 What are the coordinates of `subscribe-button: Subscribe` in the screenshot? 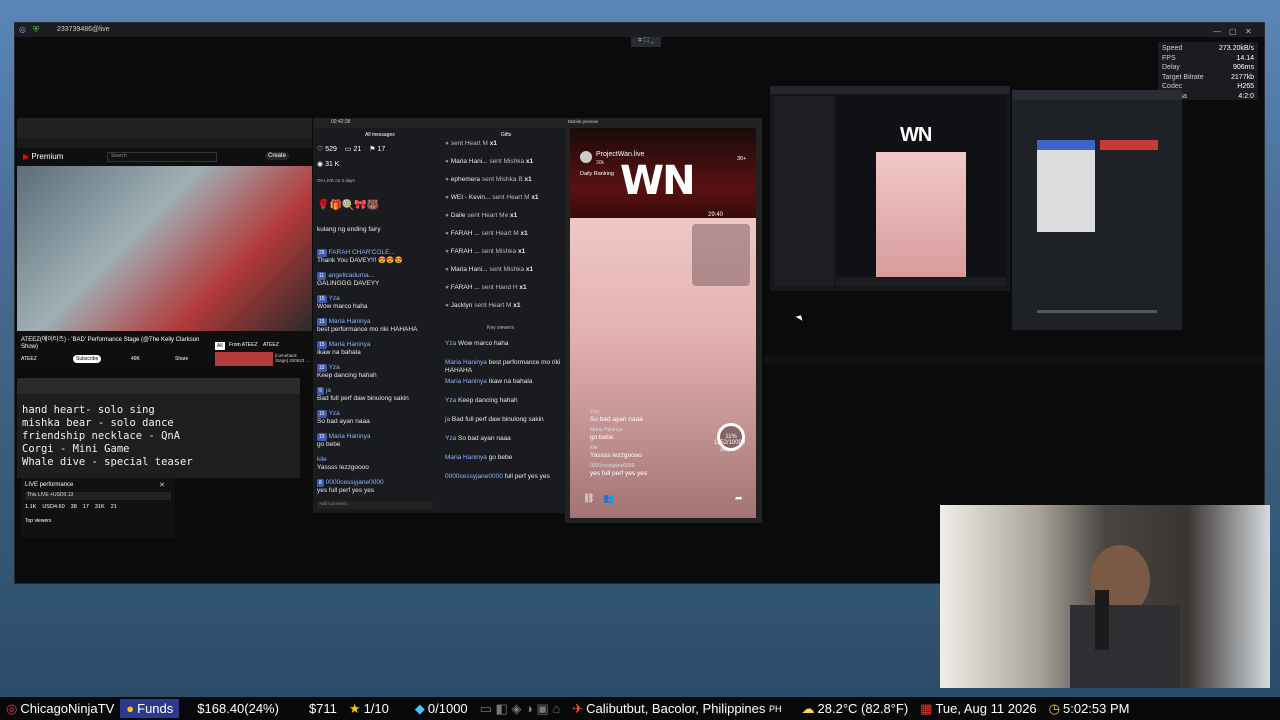 It's located at (87, 359).